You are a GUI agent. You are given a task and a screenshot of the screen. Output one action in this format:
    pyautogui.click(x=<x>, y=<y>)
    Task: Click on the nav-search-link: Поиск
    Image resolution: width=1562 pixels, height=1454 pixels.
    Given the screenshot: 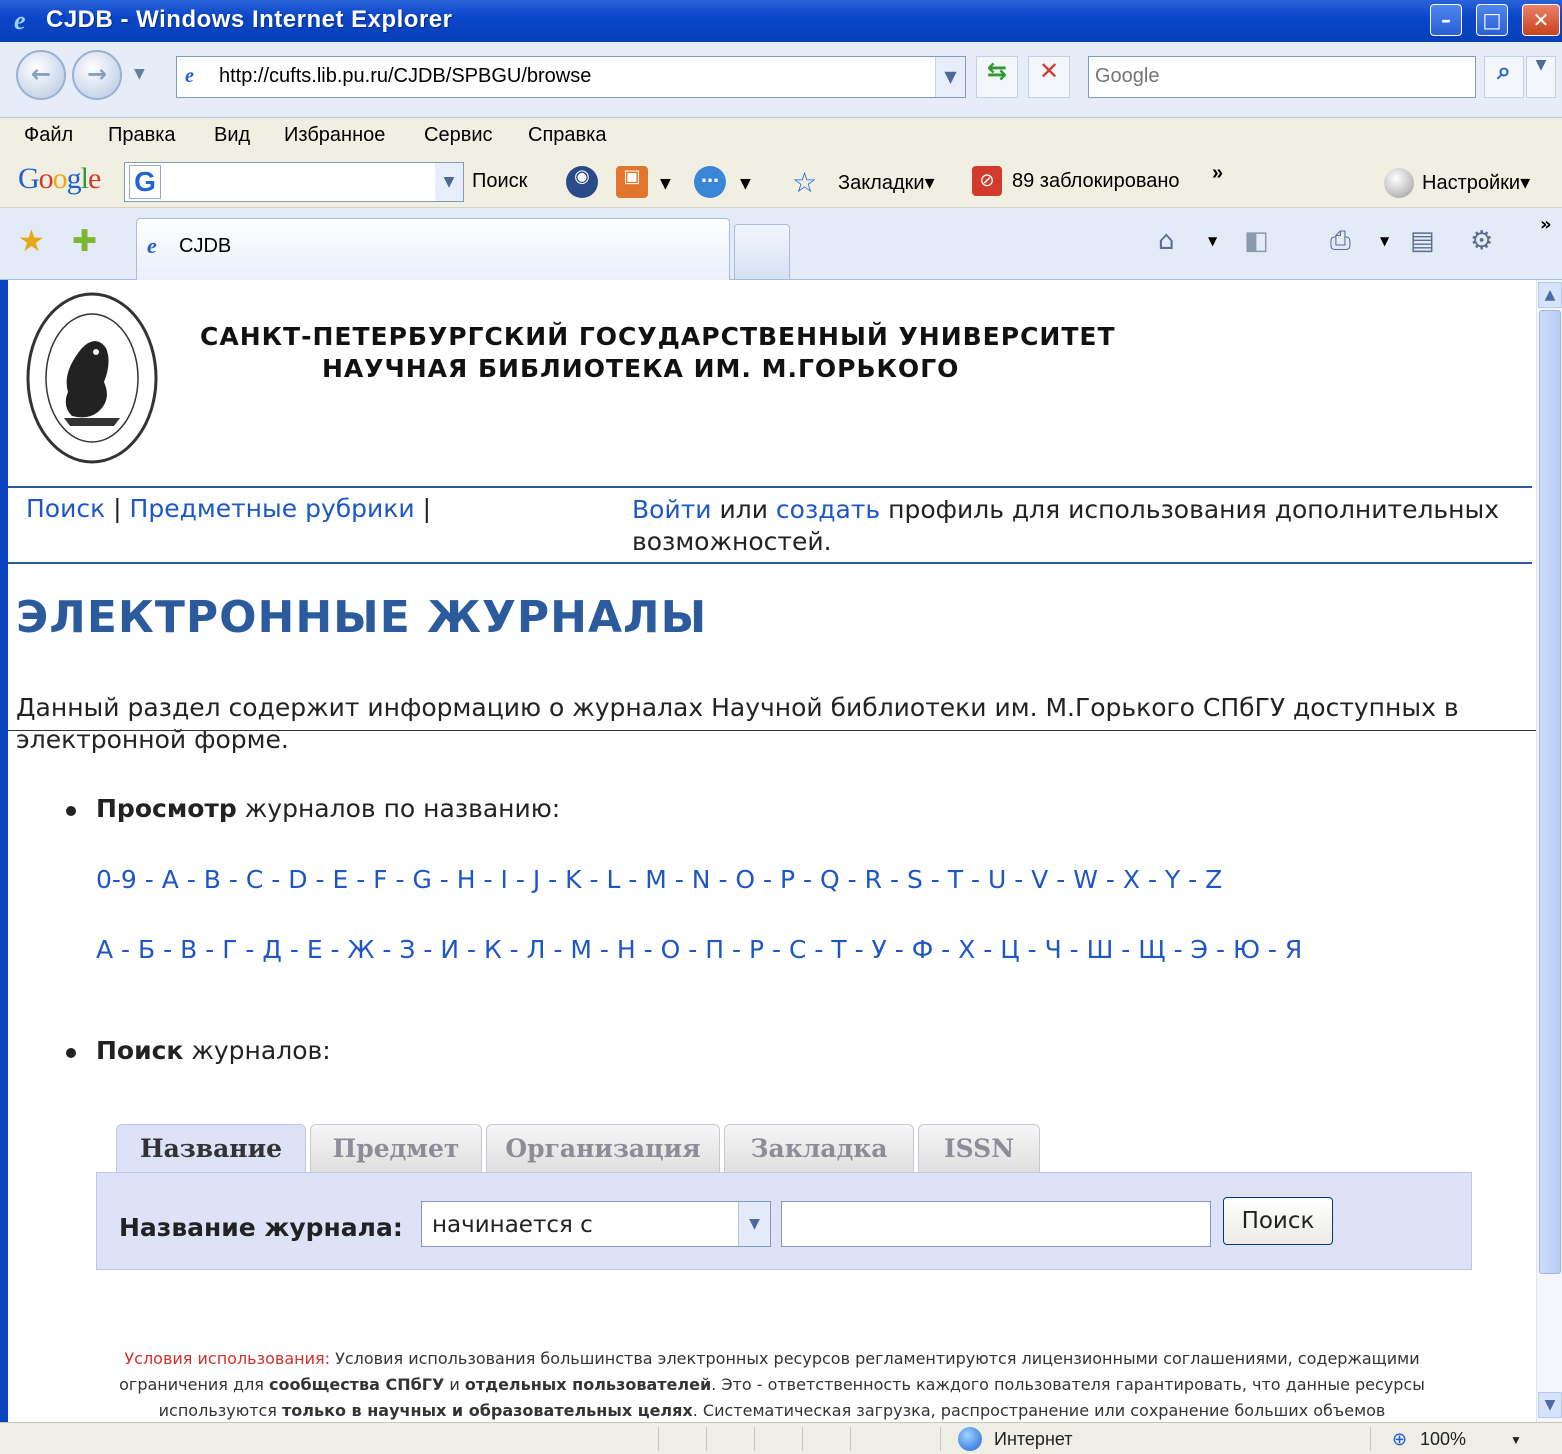 What is the action you would take?
    pyautogui.click(x=65, y=508)
    